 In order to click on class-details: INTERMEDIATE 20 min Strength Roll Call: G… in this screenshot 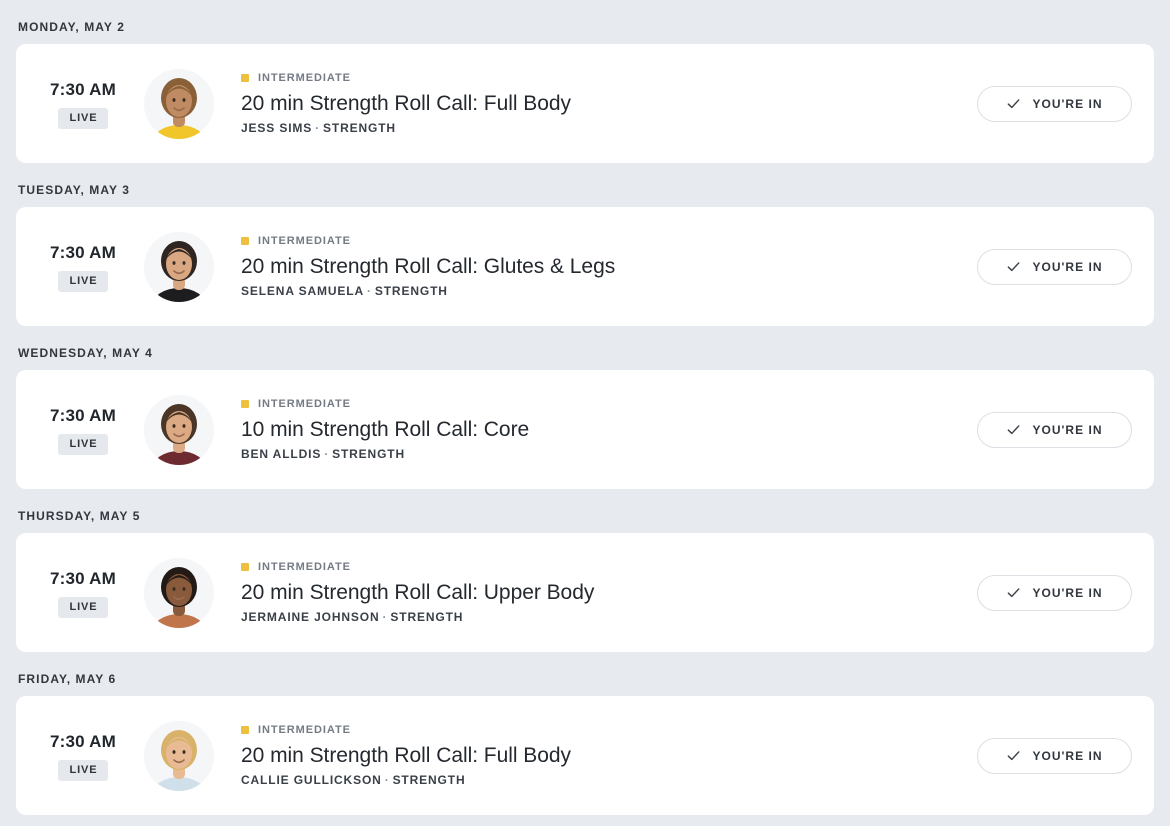, I will do `click(597, 266)`.